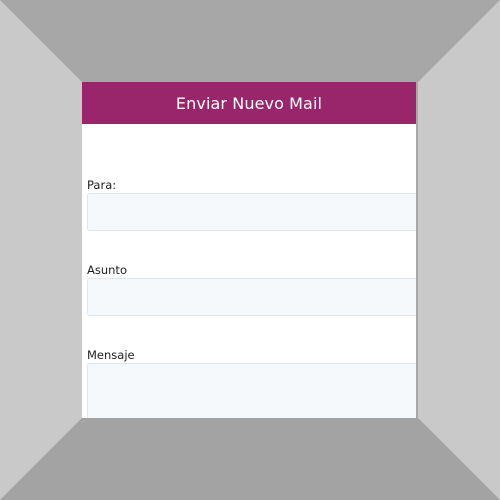 This screenshot has width=500, height=500. I want to click on dialog-title: Enviar Nuevo Mail, so click(249, 103).